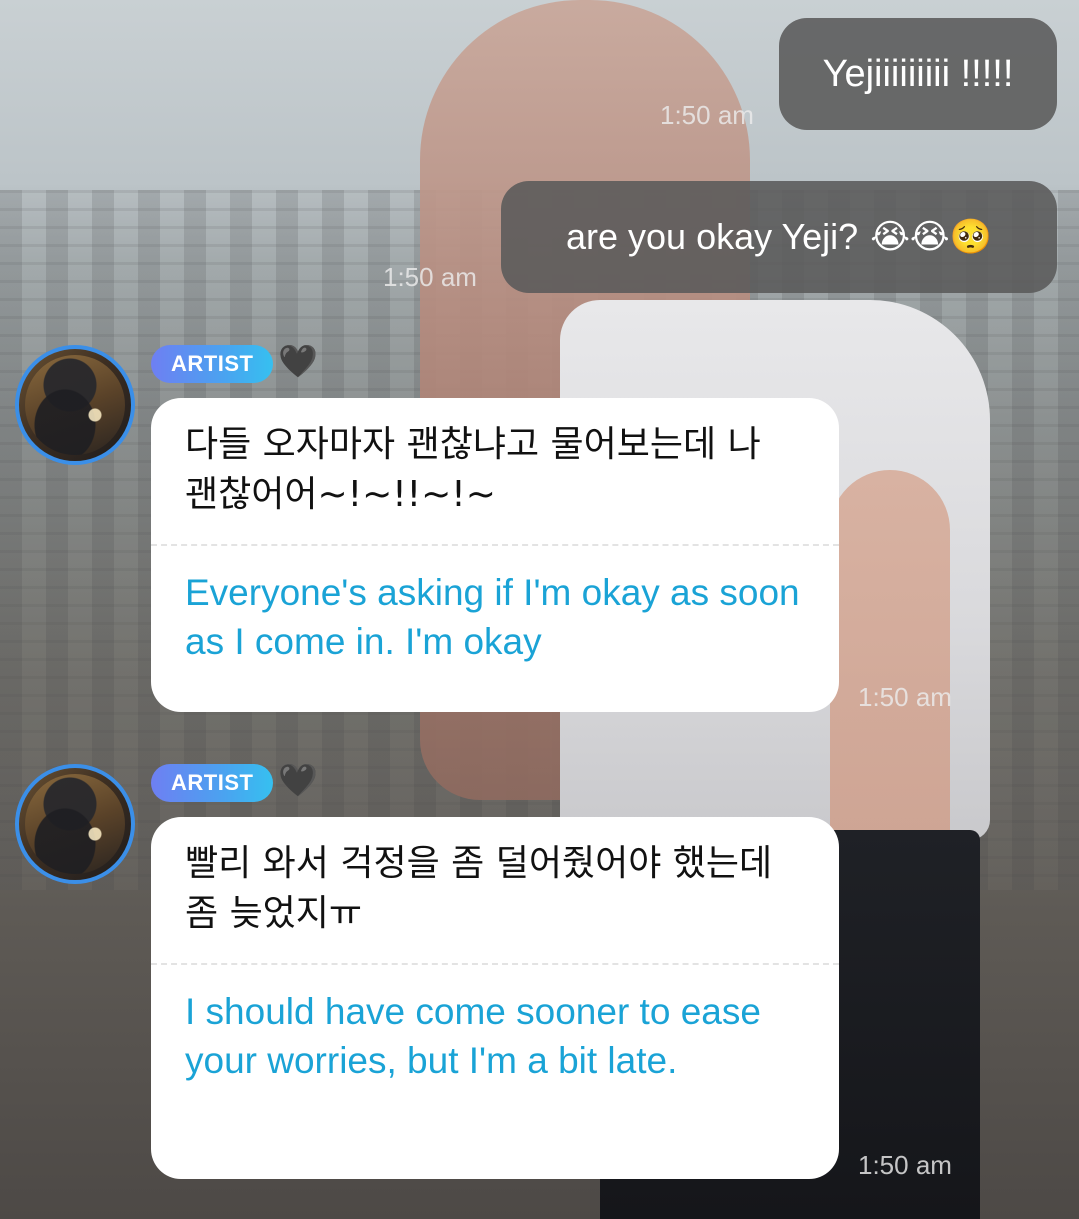  I want to click on outgoing-message-bubble: Yejiiiiiiiii !!!!!, so click(918, 74).